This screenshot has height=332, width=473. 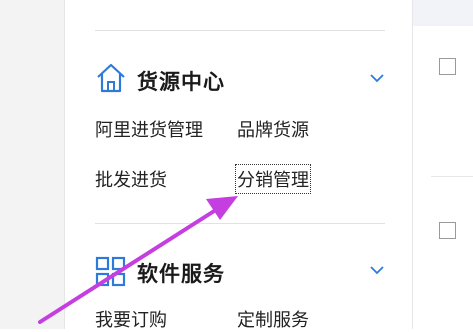 I want to click on grid-icon, so click(x=110, y=271).